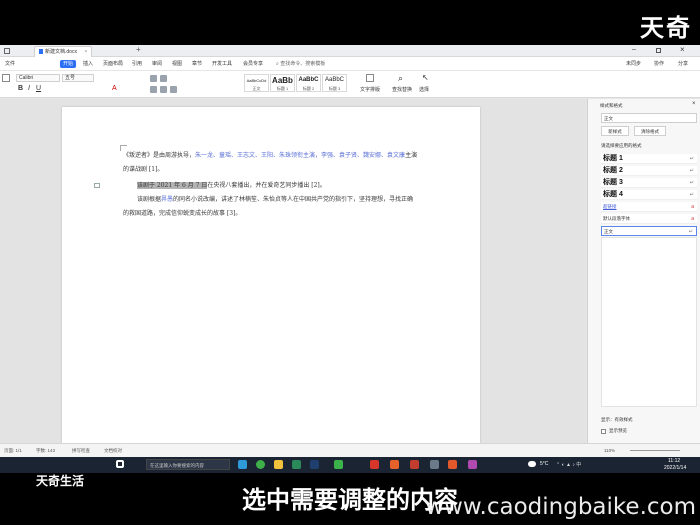 This screenshot has width=700, height=525. I want to click on cast-link: 李强、袁子贤、, so click(342, 155).